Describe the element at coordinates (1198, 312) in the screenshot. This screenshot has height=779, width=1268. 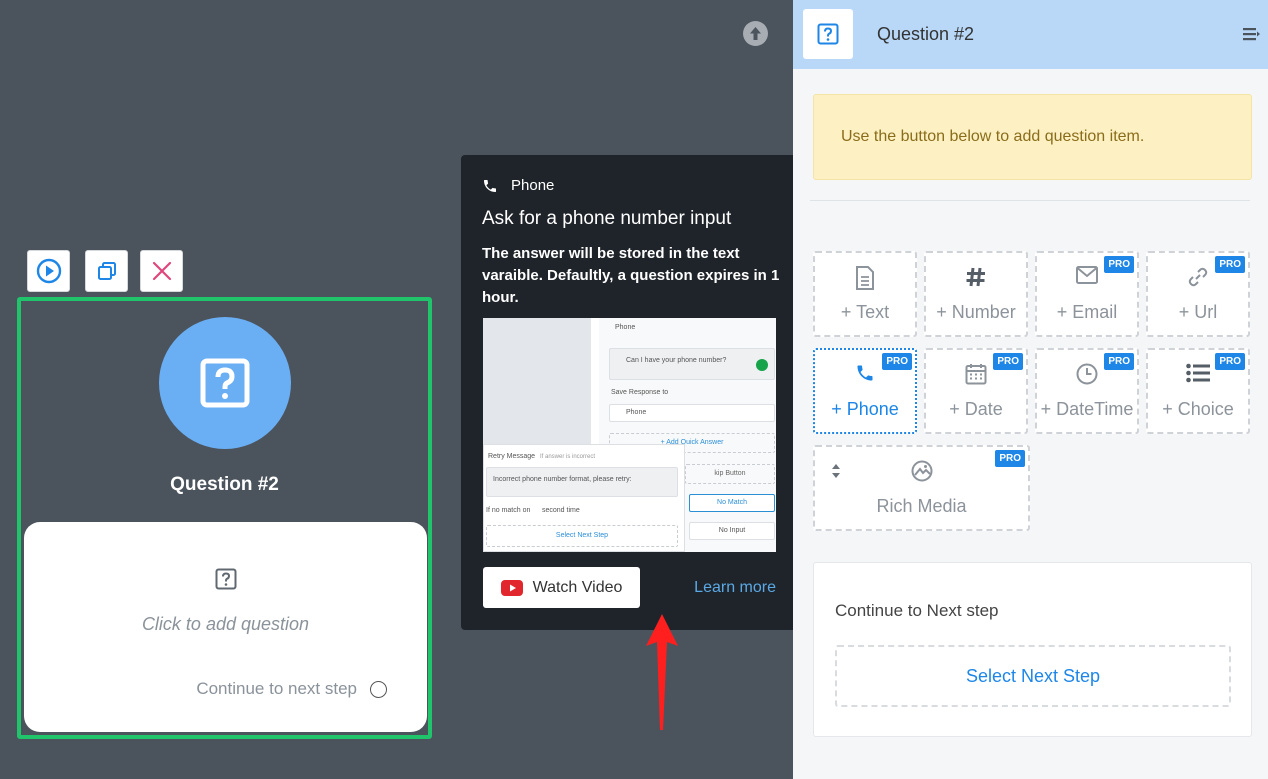
I see `tile-label: + Url` at that location.